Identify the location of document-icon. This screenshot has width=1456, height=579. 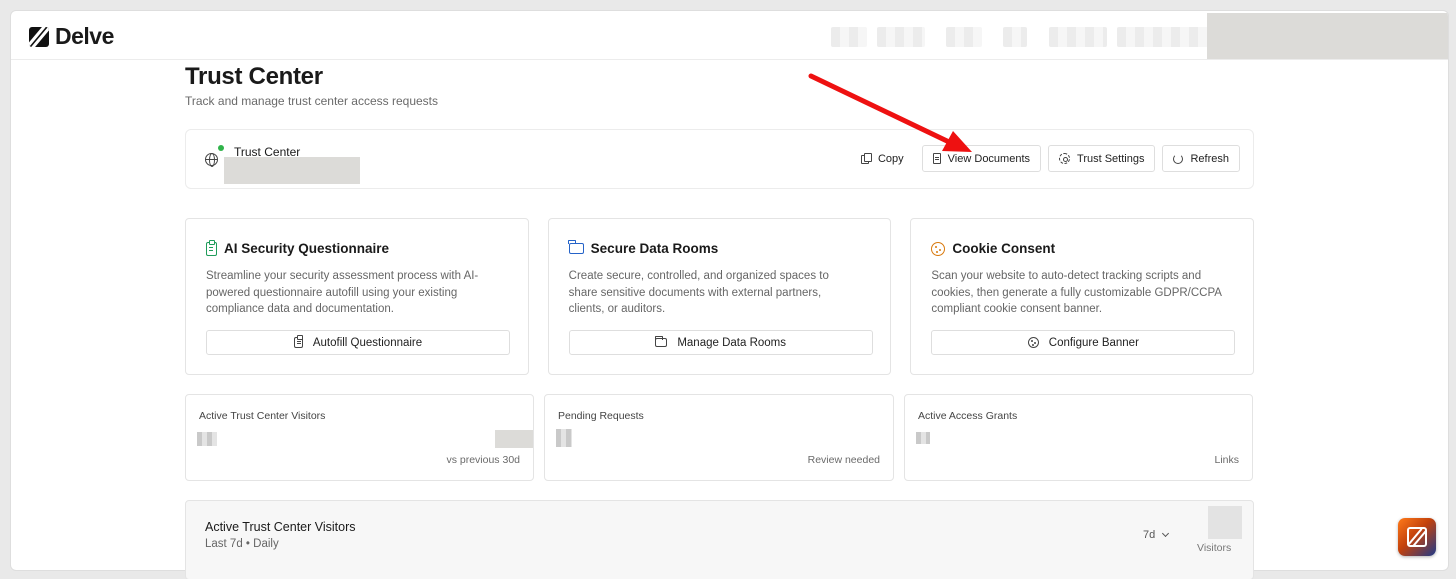
(936, 158).